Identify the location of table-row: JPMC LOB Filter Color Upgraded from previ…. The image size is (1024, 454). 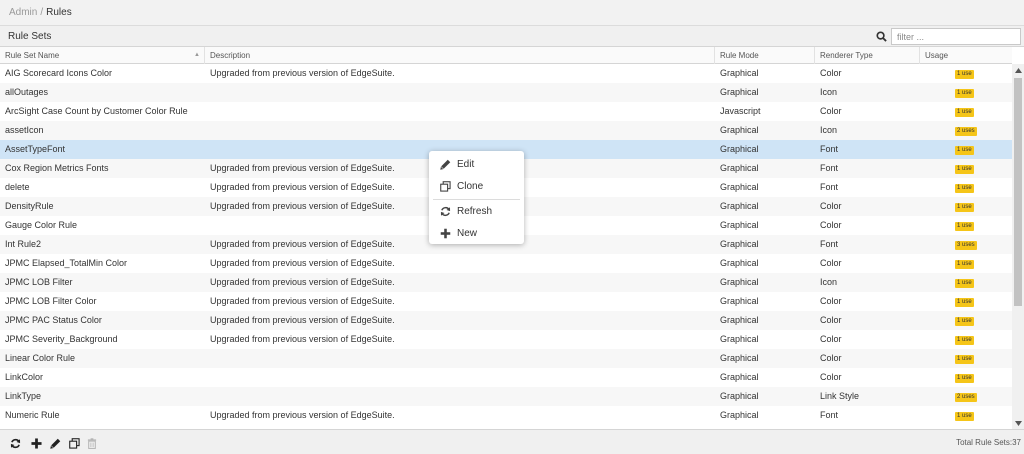
(506, 301).